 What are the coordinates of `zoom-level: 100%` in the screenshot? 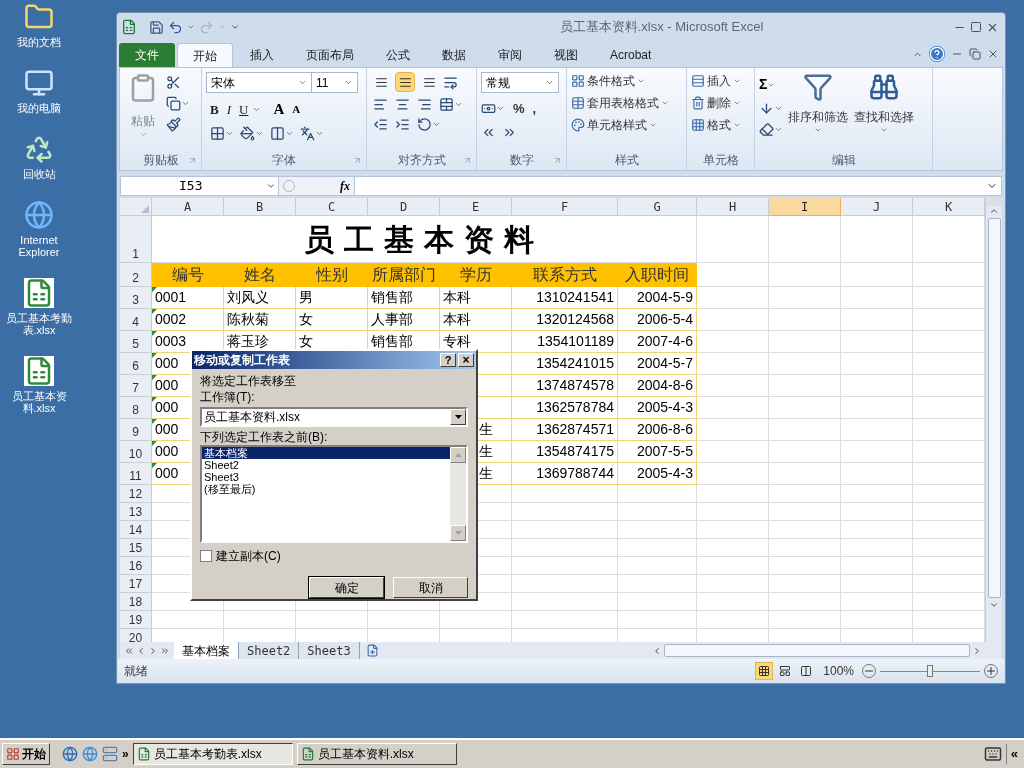 It's located at (838, 671).